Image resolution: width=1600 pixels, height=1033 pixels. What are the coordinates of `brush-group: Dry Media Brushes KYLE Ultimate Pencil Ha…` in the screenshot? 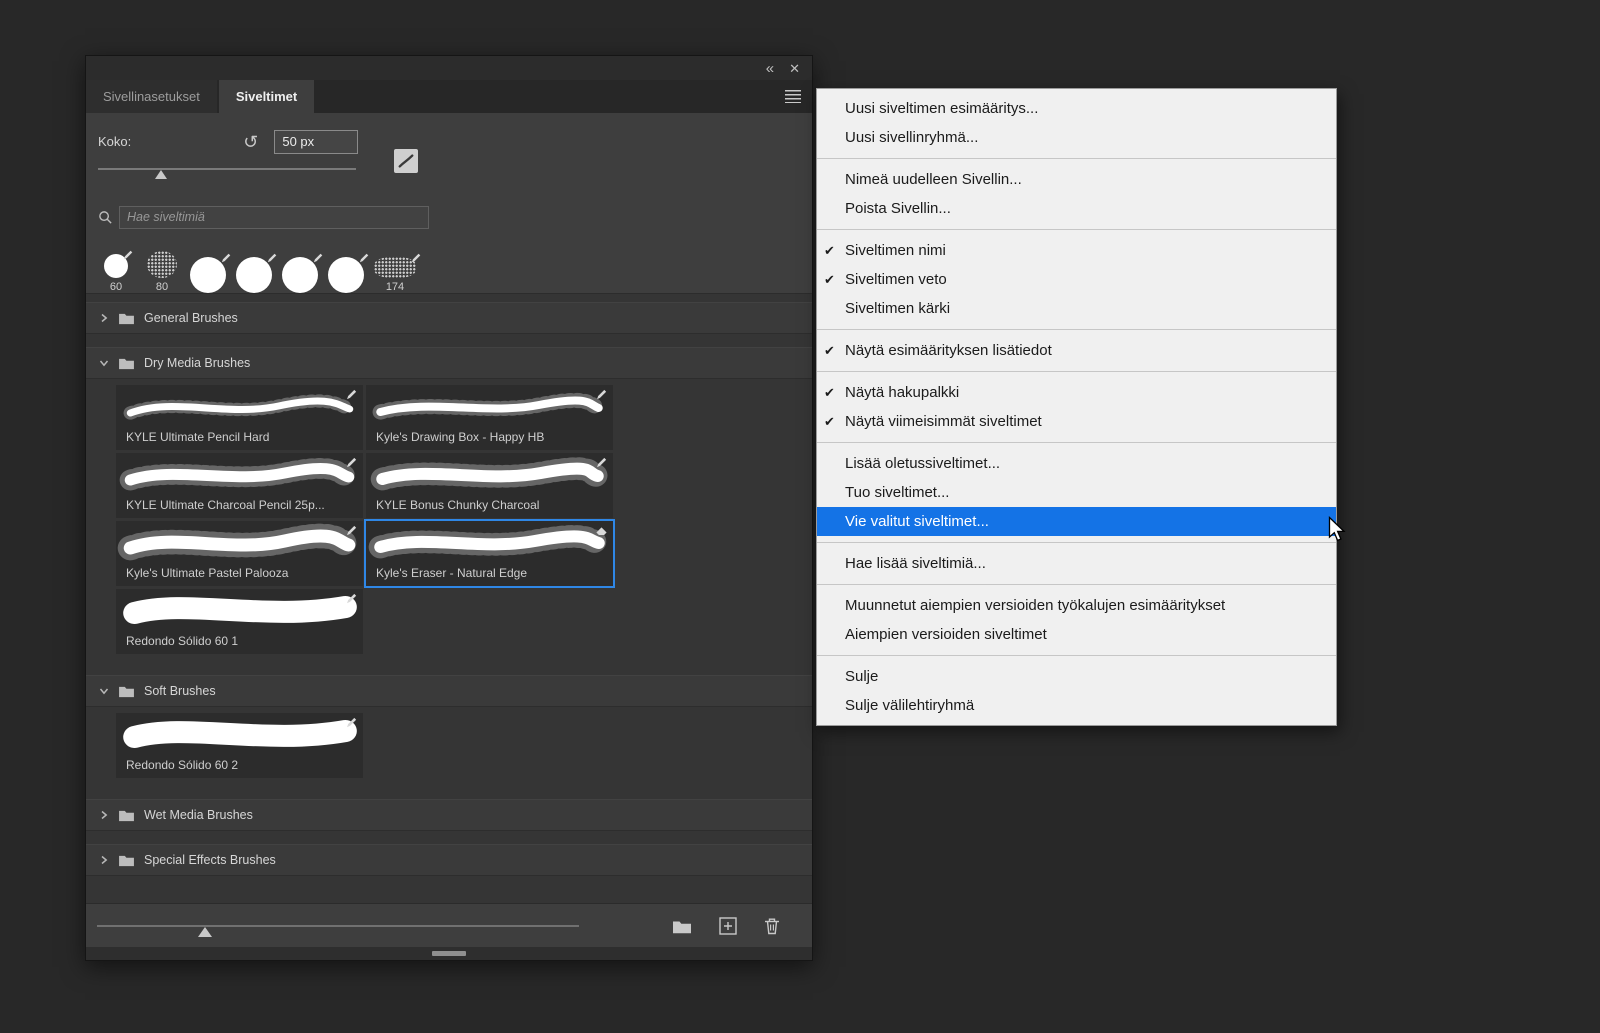 It's located at (449, 504).